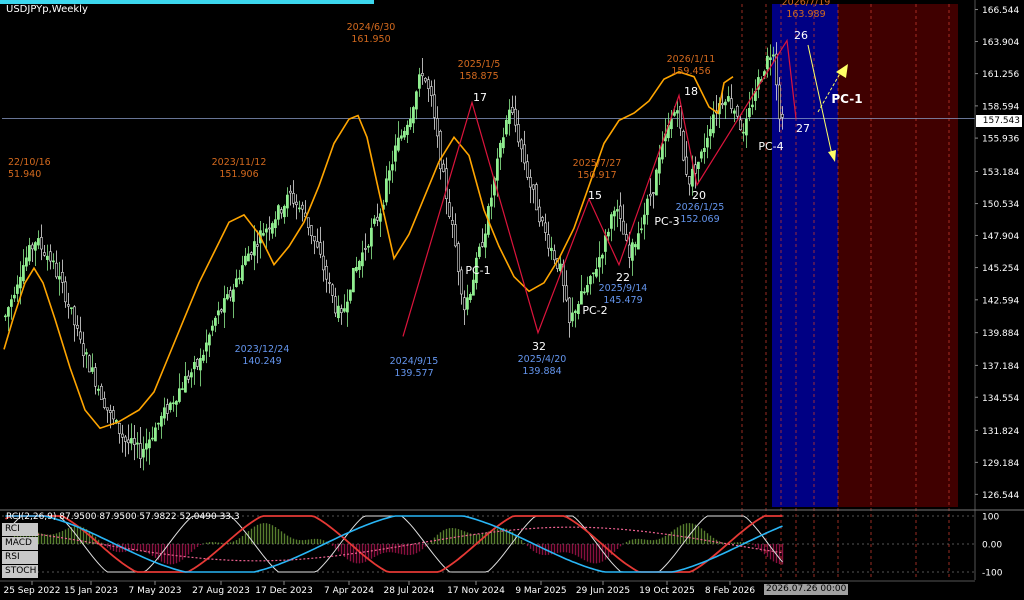  What do you see at coordinates (155, 591) in the screenshot?
I see `time-tick-label: 7 May 2023` at bounding box center [155, 591].